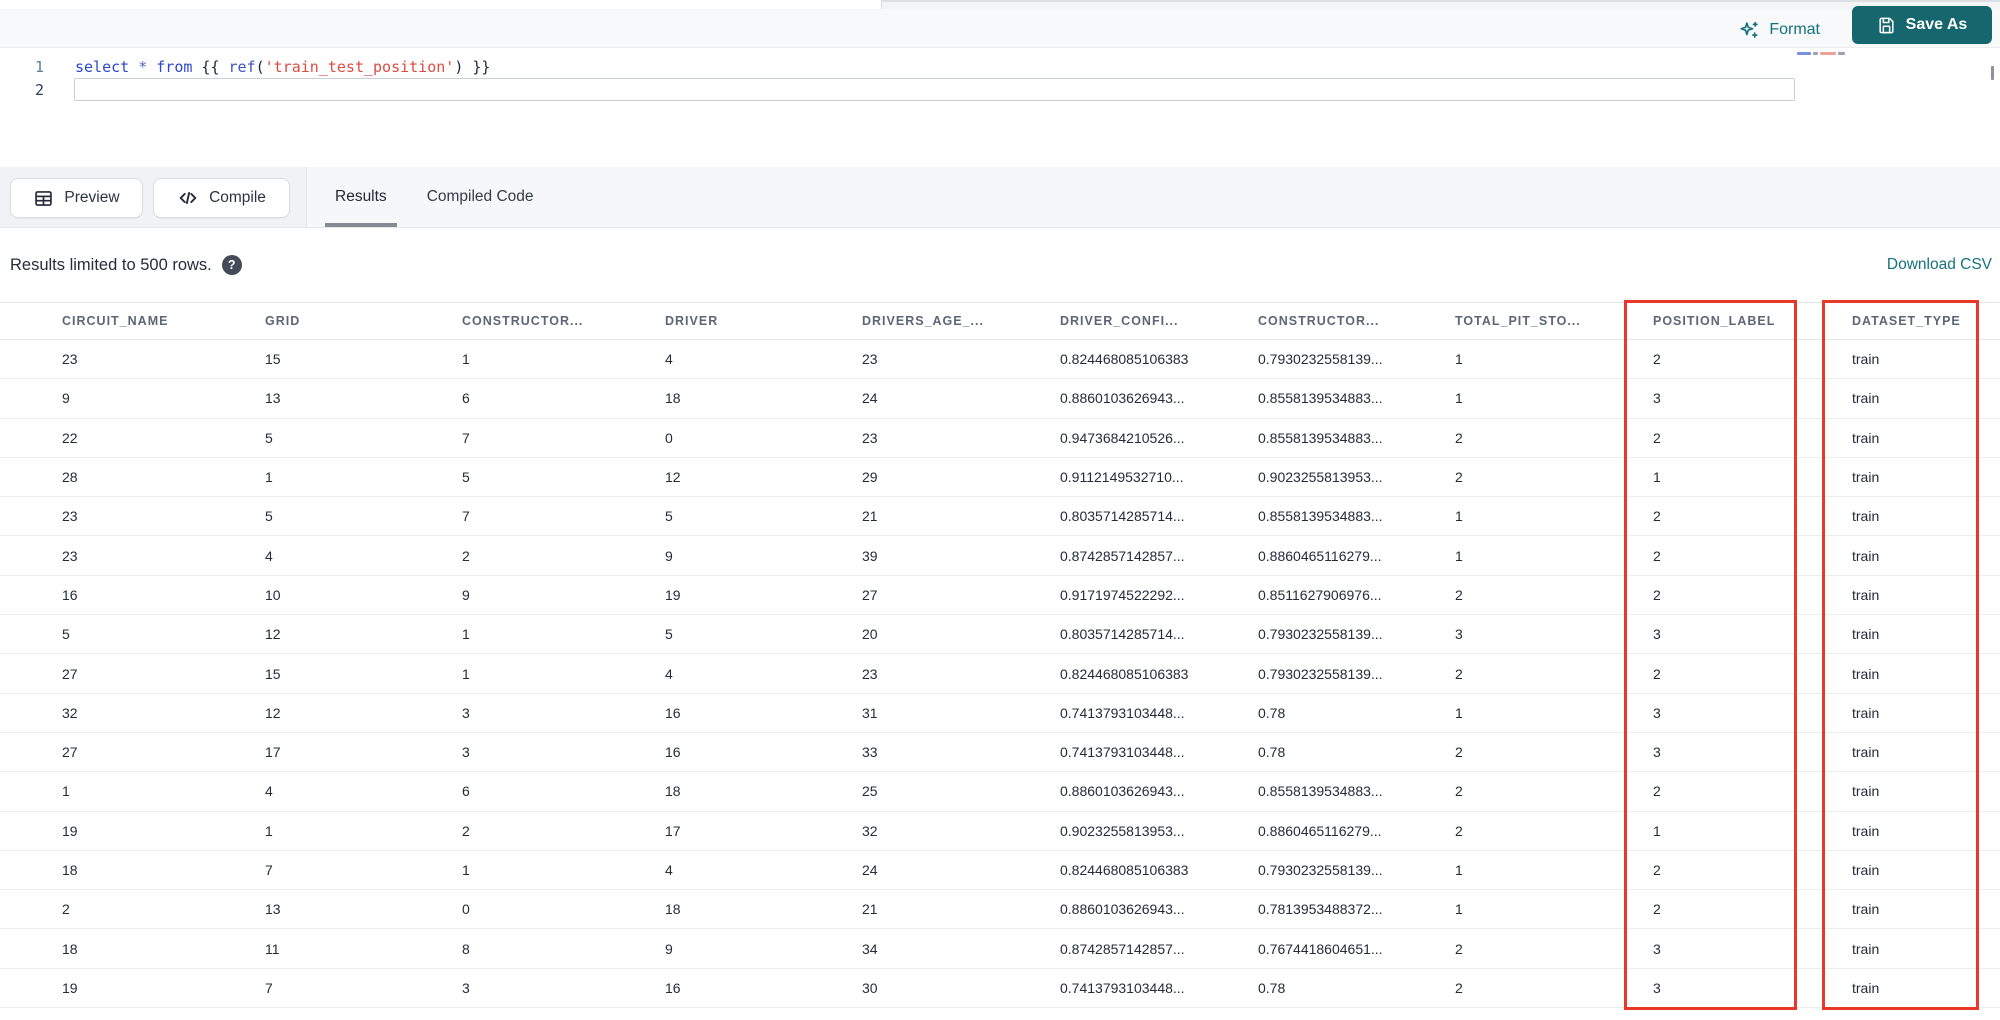 The height and width of the screenshot is (1020, 2000). What do you see at coordinates (174, 67) in the screenshot?
I see `code-token: from` at bounding box center [174, 67].